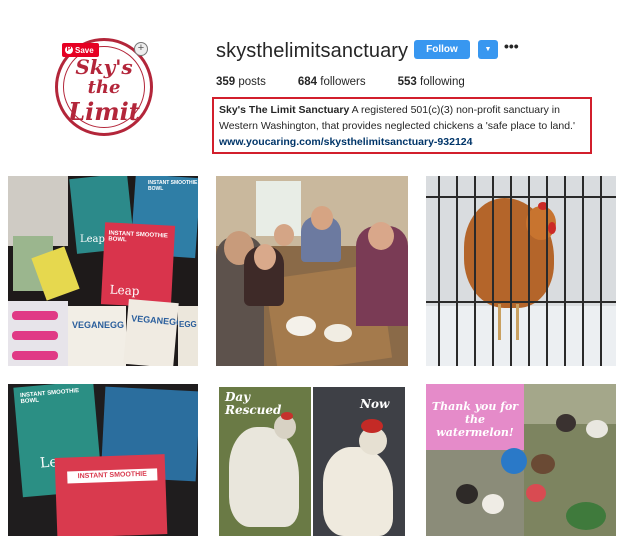 This screenshot has height=536, width=624. What do you see at coordinates (552, 228) in the screenshot?
I see `chicken-wattle` at bounding box center [552, 228].